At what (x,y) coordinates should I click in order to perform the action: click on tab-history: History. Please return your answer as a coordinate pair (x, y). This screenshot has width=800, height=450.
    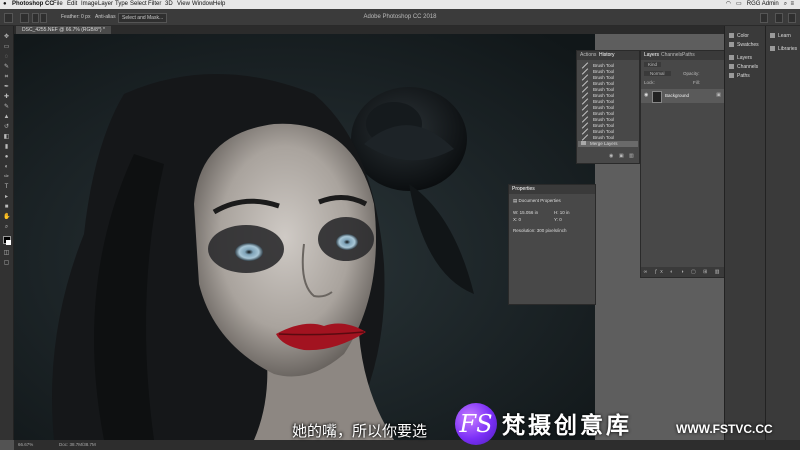
    Looking at the image, I should click on (607, 55).